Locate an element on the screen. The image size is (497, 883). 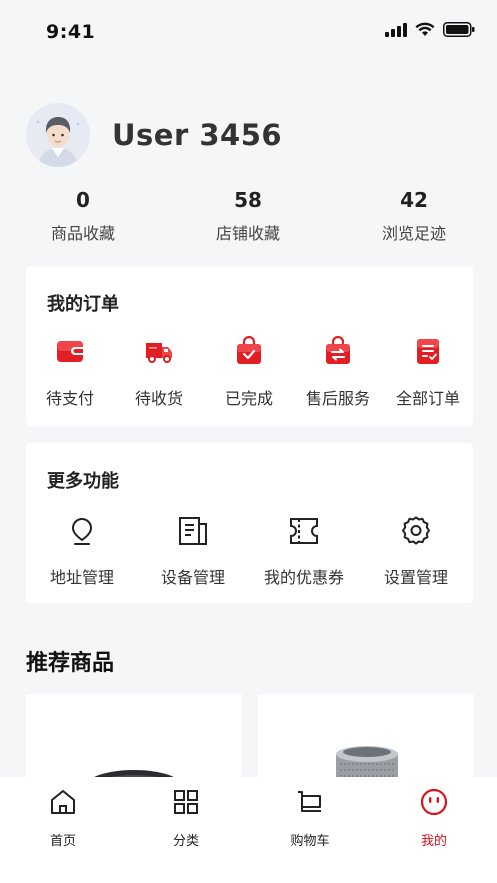
order-item-label: 待收货 is located at coordinates (158, 398).